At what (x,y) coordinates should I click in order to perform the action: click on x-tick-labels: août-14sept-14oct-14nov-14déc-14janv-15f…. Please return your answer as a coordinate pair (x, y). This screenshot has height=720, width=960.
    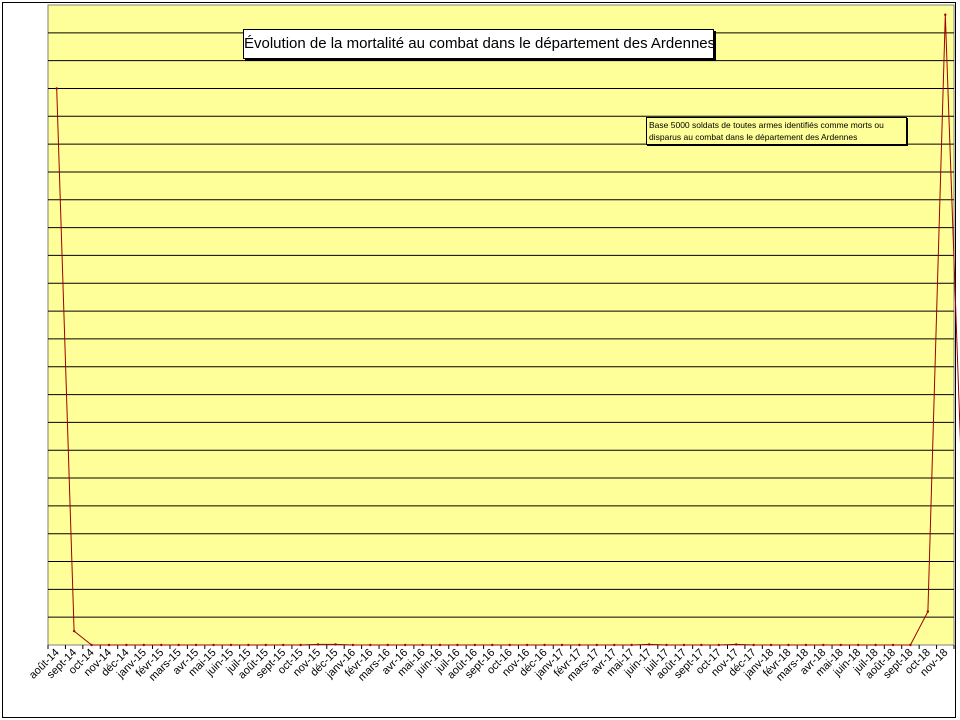
    Looking at the image, I should click on (488, 665).